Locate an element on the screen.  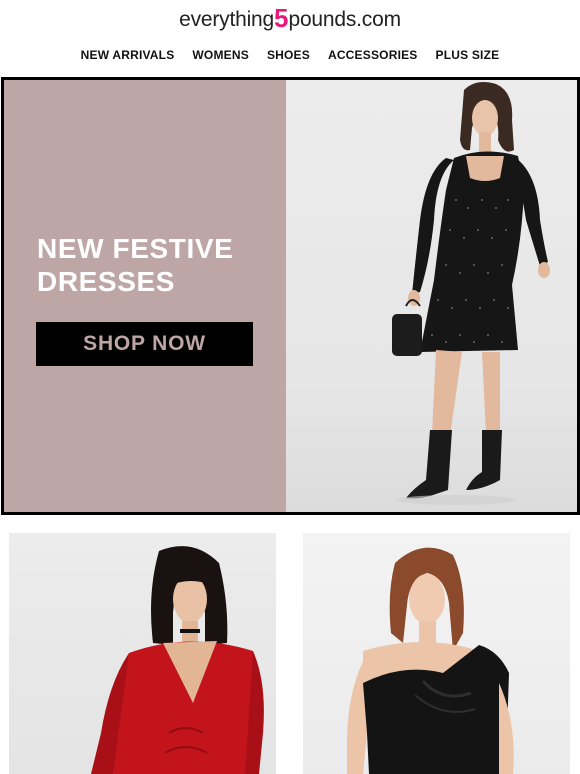
nav-item-new-arrivals: NEW ARRIVALS is located at coordinates (128, 55).